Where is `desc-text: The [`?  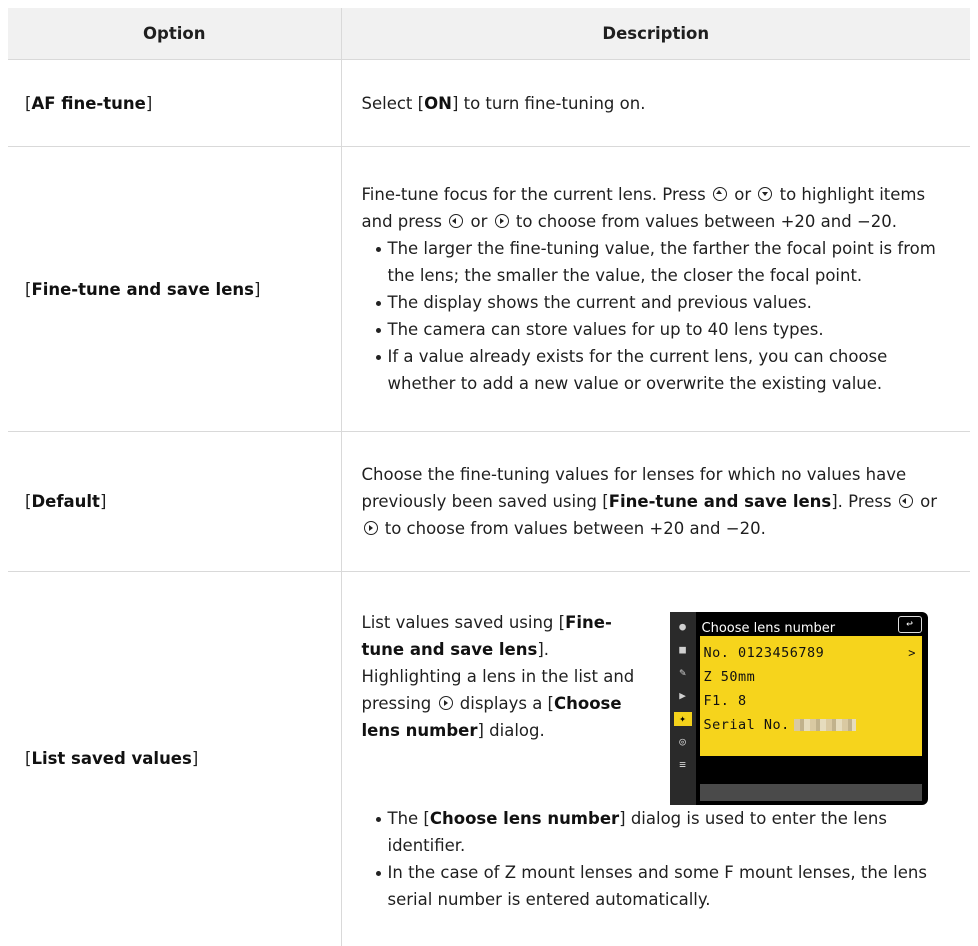
desc-text: The [ is located at coordinates (408, 819).